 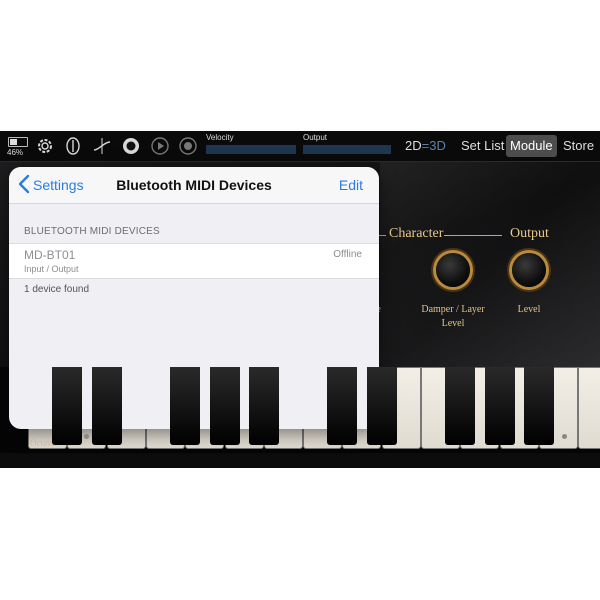 I want to click on record-icon, so click(x=188, y=146).